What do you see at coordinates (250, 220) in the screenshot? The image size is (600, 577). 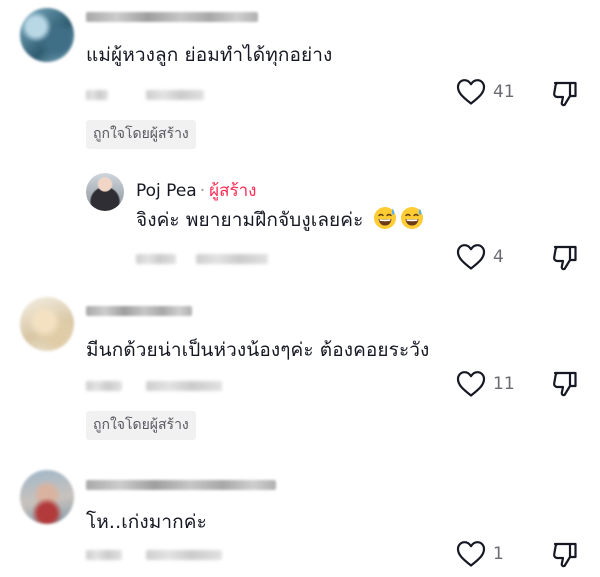 I see `reply-text: จิงค่ะ พยายามฝึกจับงูเลยค่ะ` at bounding box center [250, 220].